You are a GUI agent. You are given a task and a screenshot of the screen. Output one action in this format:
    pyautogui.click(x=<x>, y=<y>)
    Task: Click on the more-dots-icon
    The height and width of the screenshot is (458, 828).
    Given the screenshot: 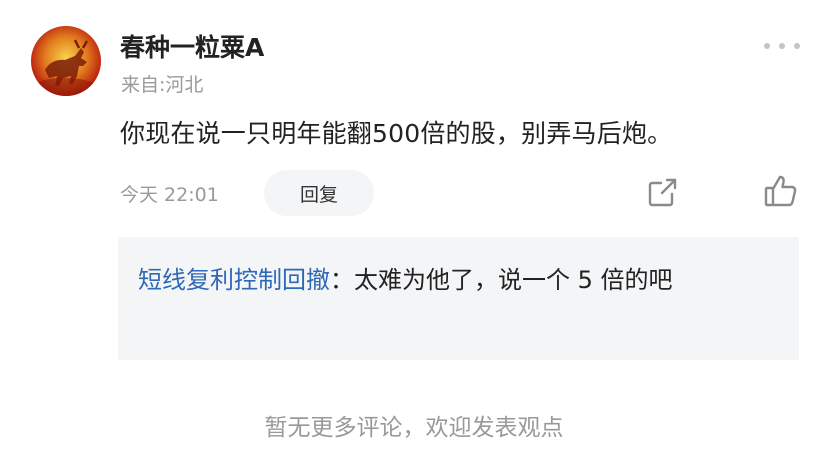 What is the action you would take?
    pyautogui.click(x=767, y=46)
    